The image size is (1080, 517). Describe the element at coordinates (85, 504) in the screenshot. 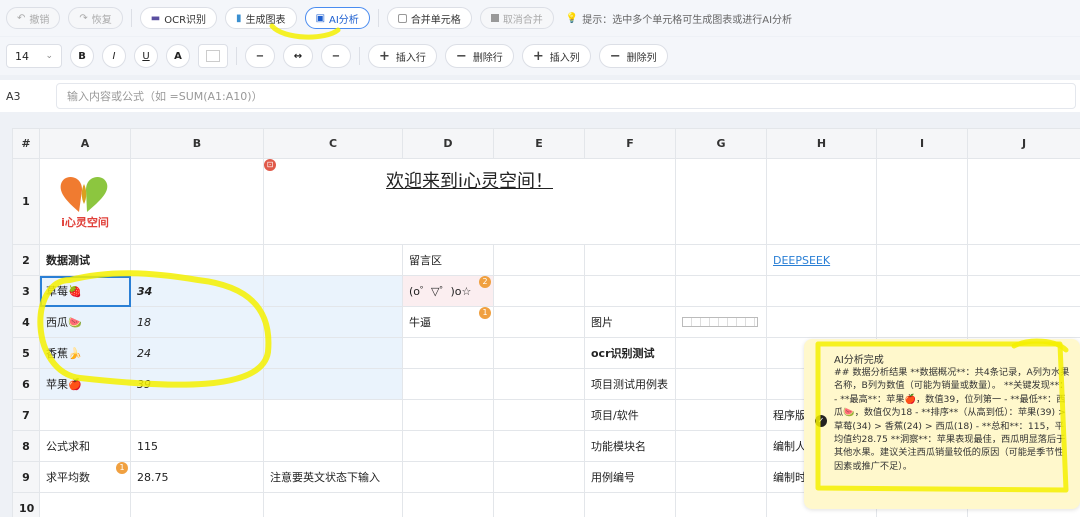

I see `cell-a10` at that location.